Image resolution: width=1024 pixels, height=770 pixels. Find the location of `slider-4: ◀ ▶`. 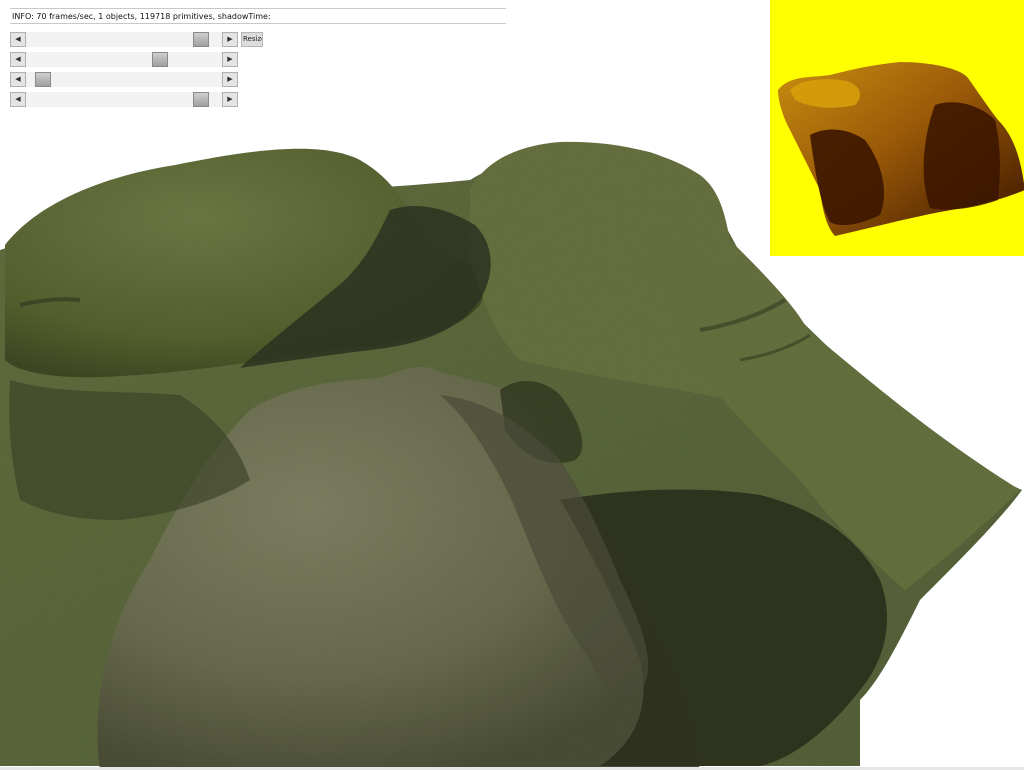

slider-4: ◀ ▶ is located at coordinates (124, 99).